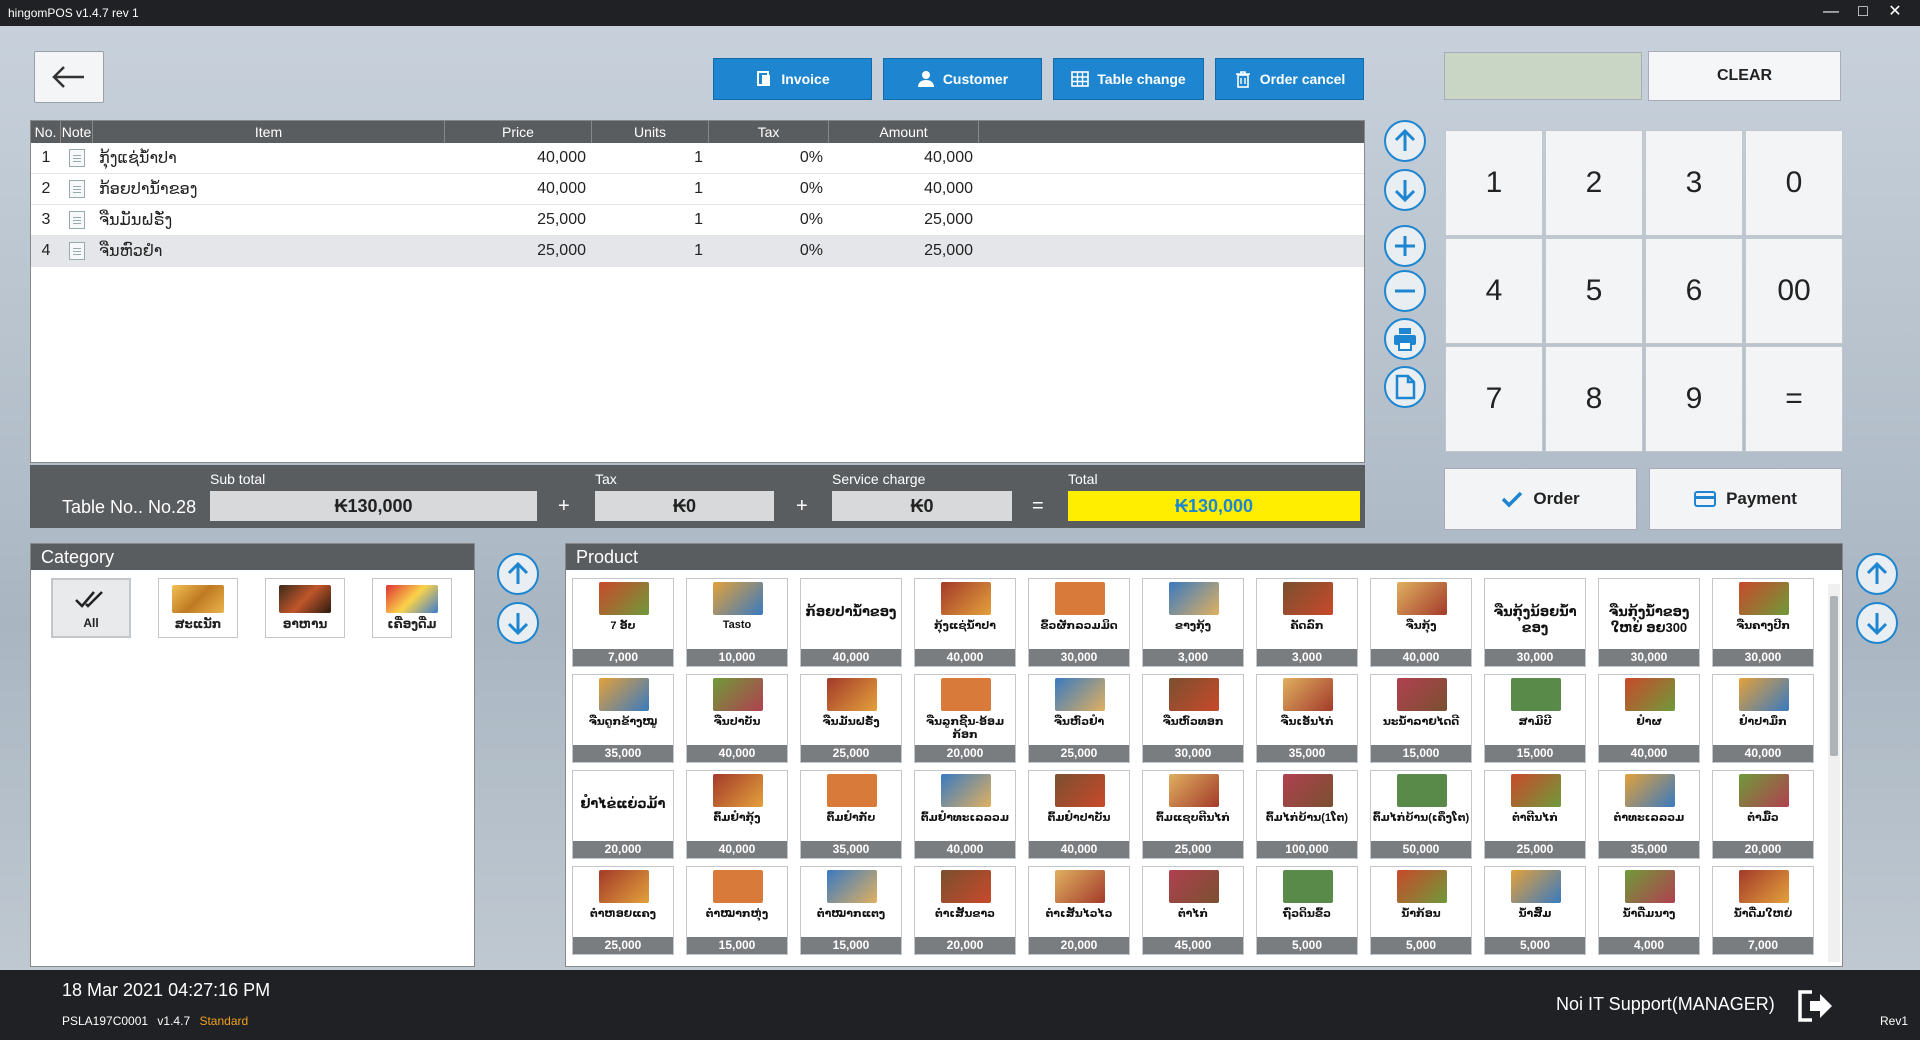 This screenshot has height=1040, width=1920. Describe the element at coordinates (1421, 814) in the screenshot. I see `product-tile: ຕົ້ມໄກ່ບ້ານ(ເຄິ່ງໂຕ) 50,000` at that location.